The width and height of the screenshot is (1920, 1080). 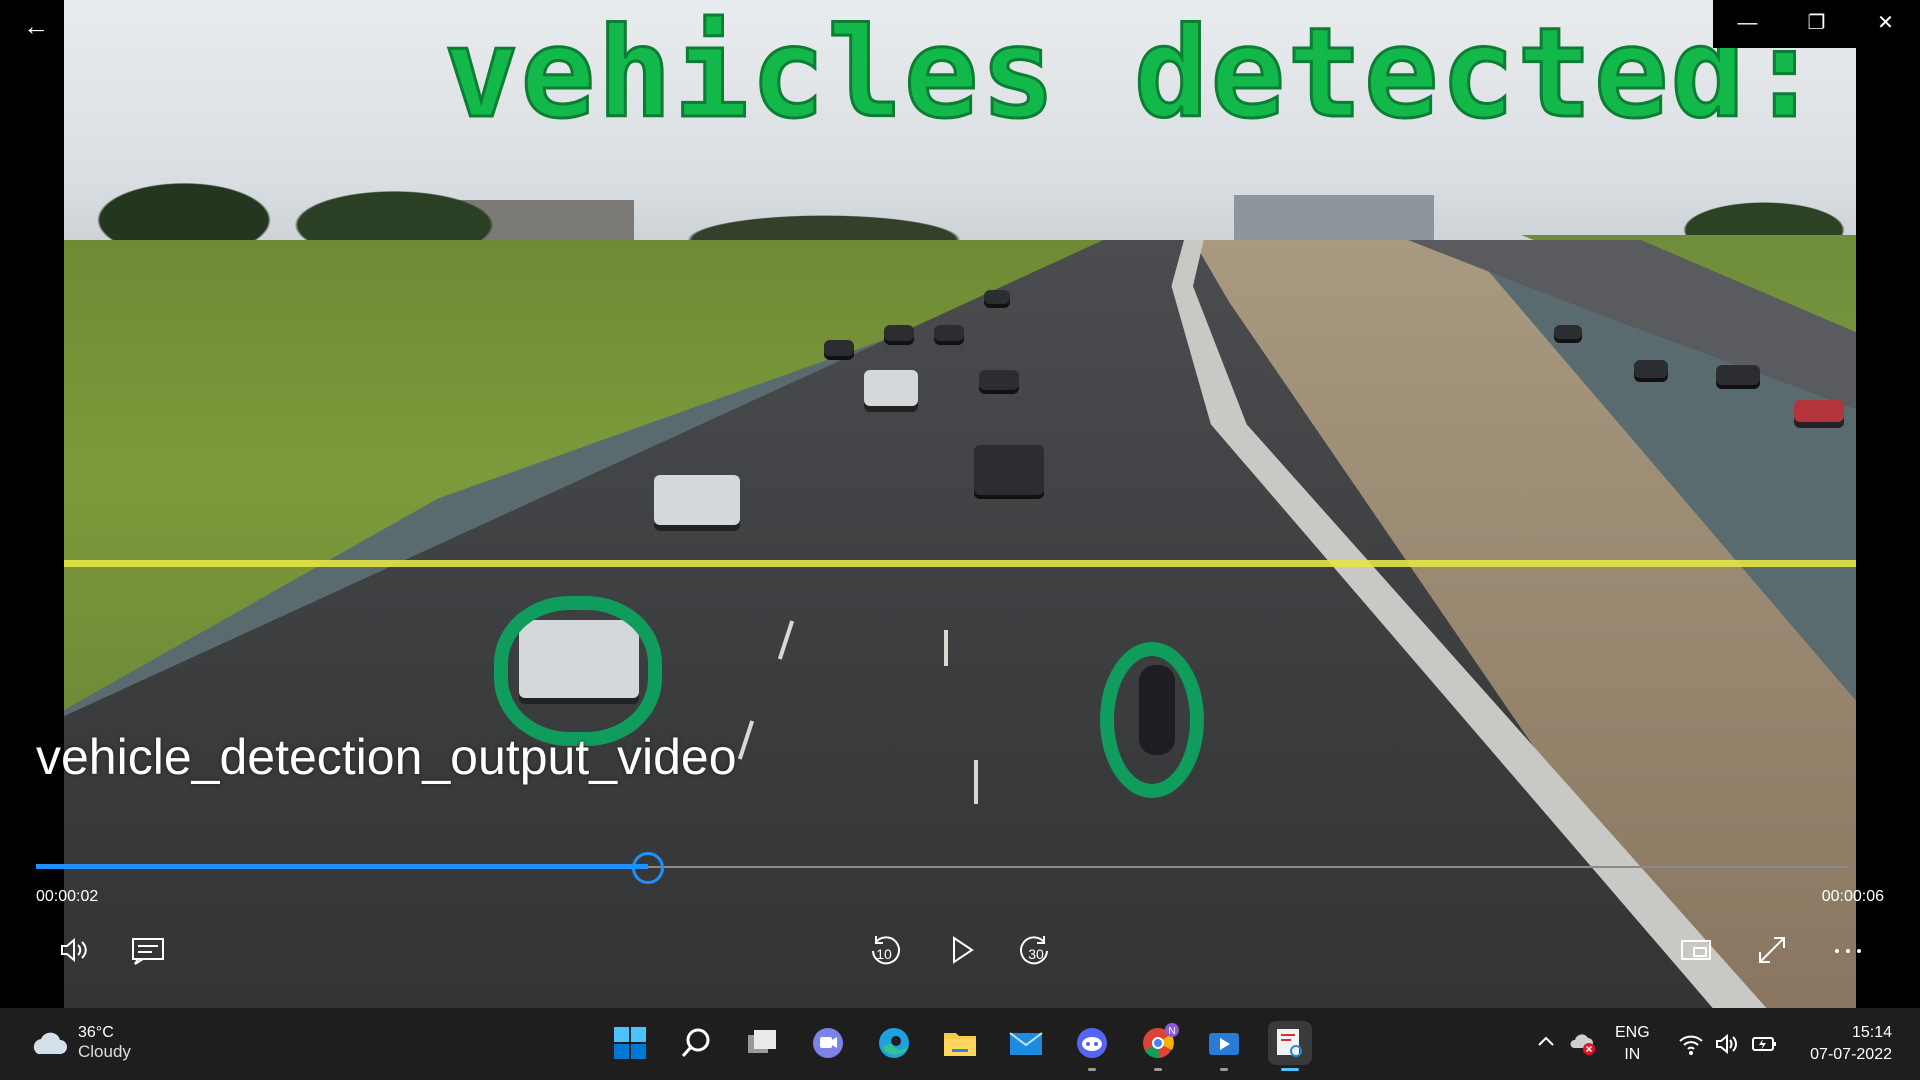 What do you see at coordinates (1852, 896) in the screenshot?
I see `total-duration: 00:00:06` at bounding box center [1852, 896].